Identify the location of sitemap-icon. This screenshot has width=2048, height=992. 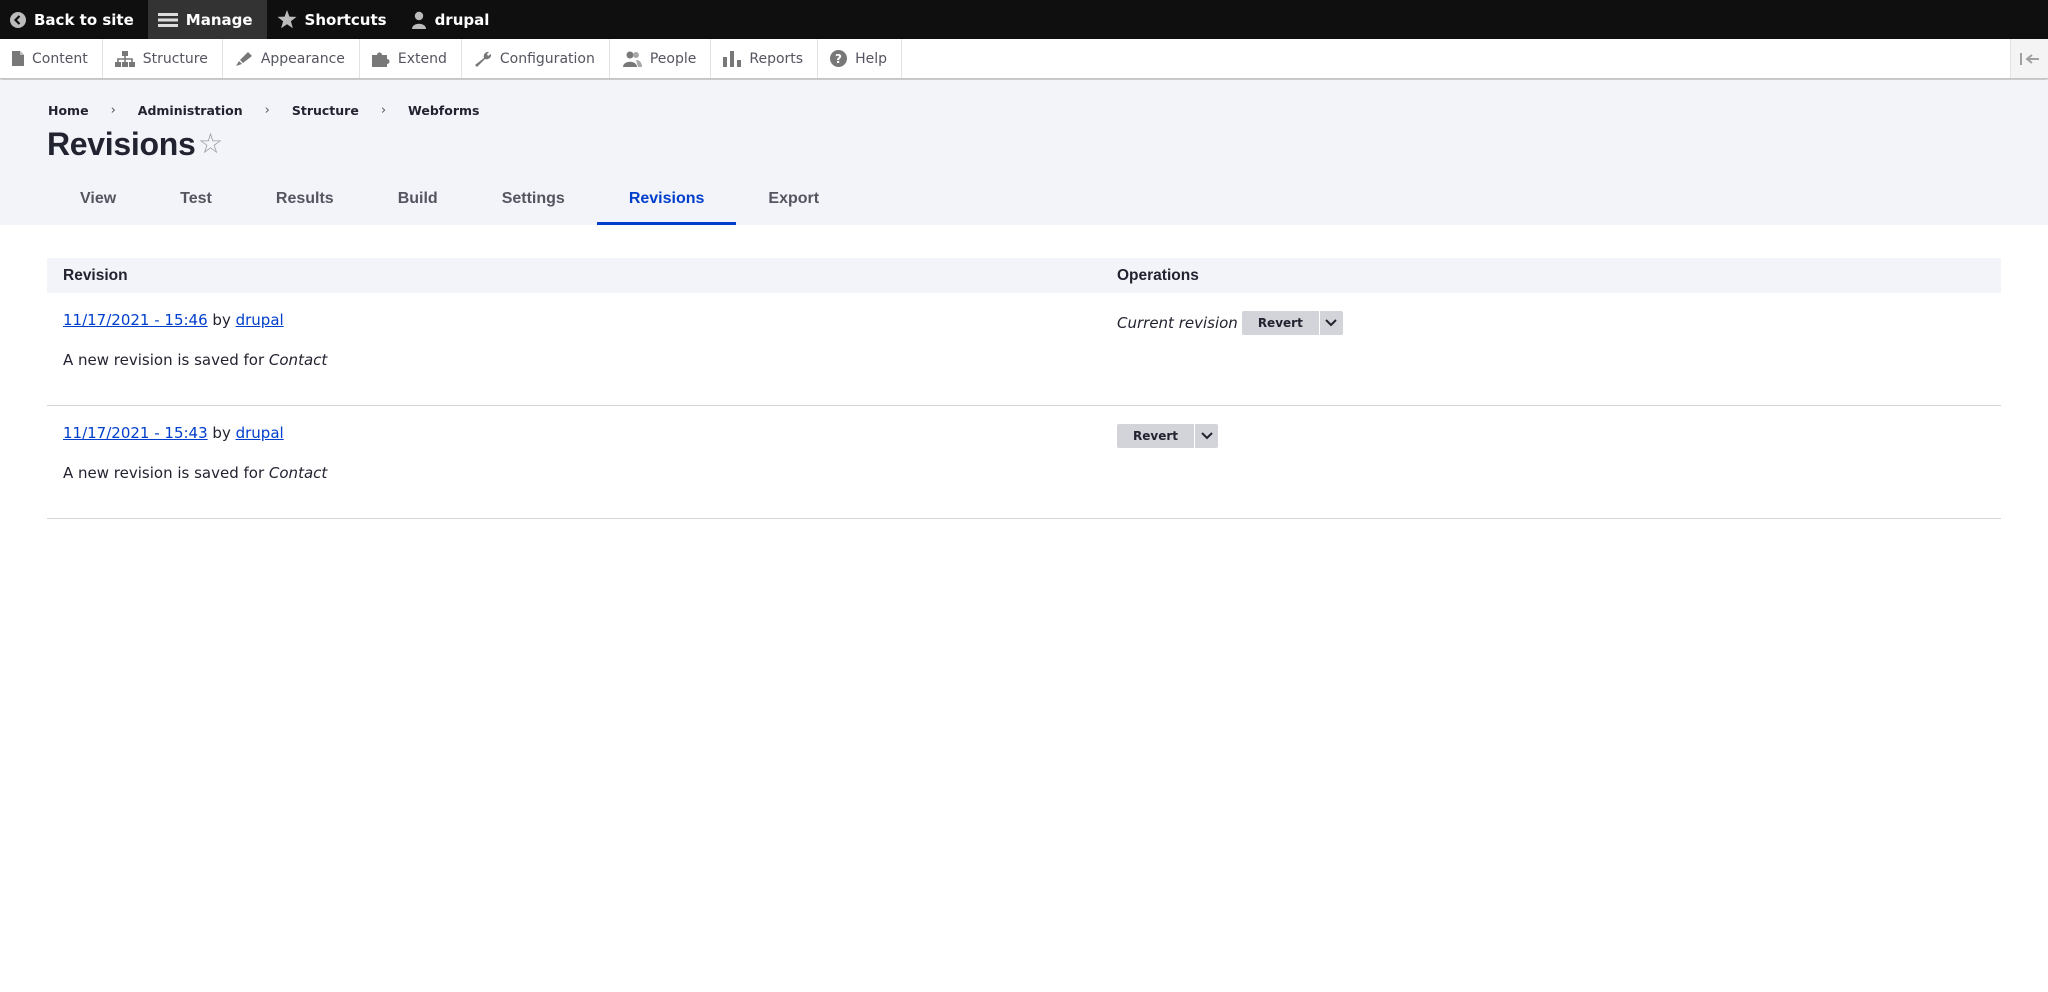
(124, 58).